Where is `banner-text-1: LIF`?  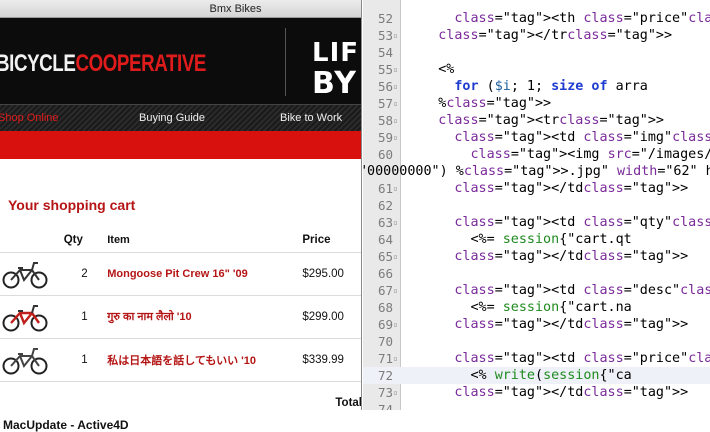 banner-text-1: LIF is located at coordinates (336, 53).